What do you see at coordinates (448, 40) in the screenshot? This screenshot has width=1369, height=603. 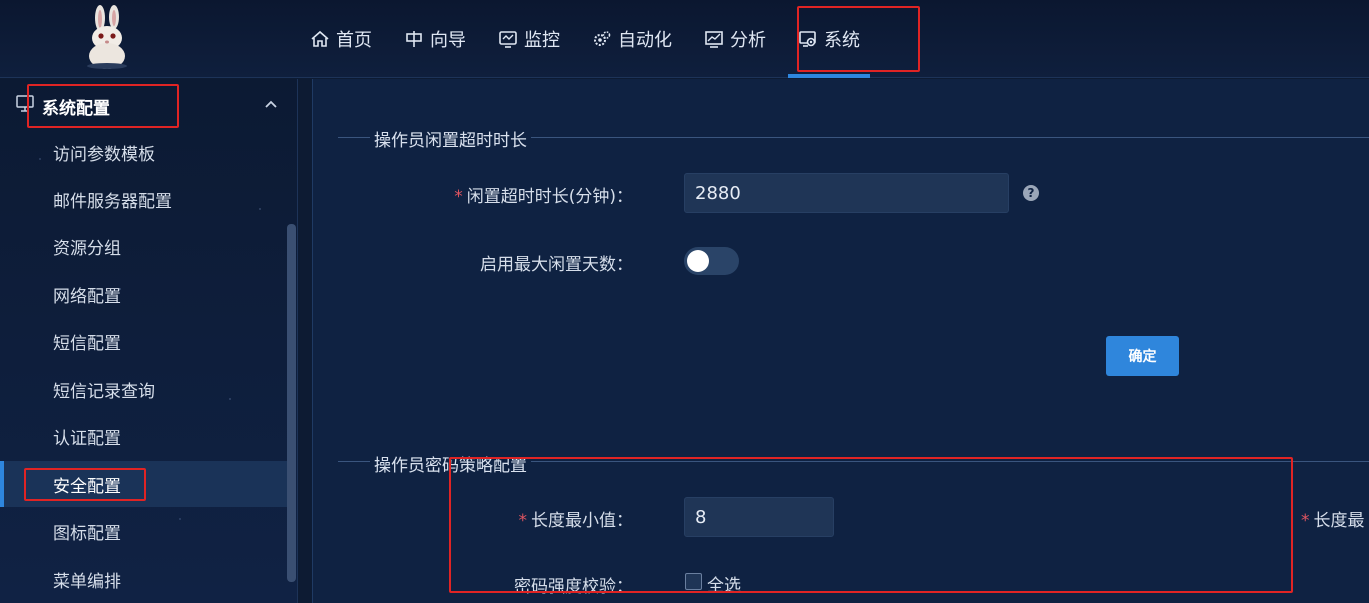 I see `nav-guide-label: 向导` at bounding box center [448, 40].